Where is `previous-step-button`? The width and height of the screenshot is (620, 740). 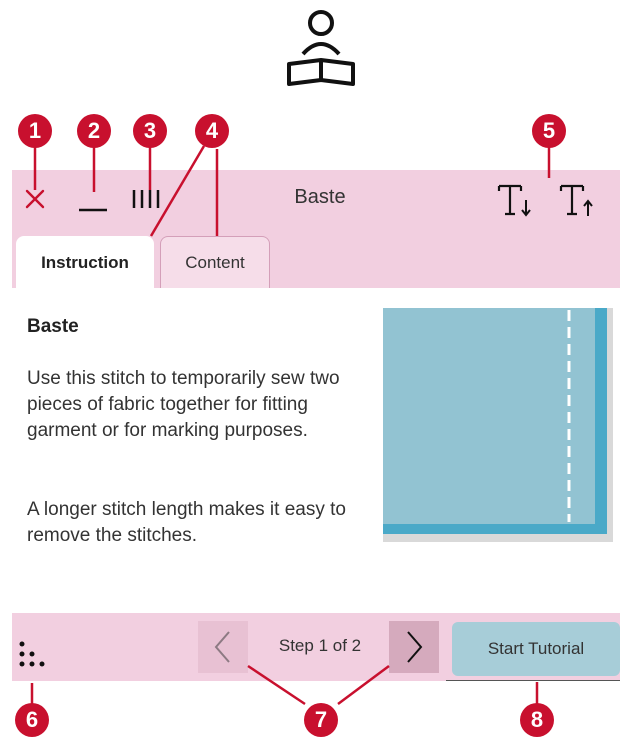 previous-step-button is located at coordinates (223, 647).